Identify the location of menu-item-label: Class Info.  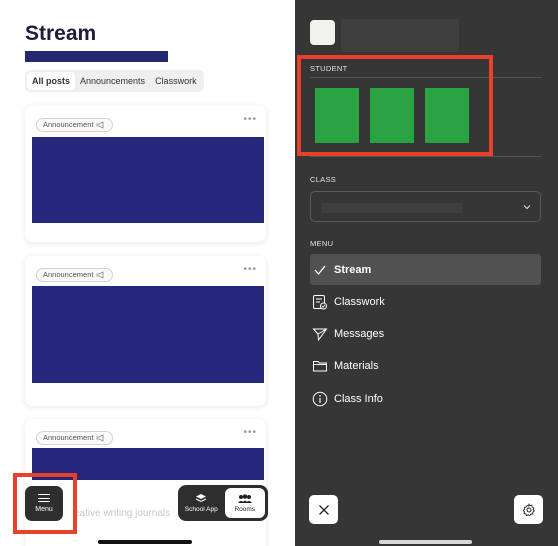
(358, 398).